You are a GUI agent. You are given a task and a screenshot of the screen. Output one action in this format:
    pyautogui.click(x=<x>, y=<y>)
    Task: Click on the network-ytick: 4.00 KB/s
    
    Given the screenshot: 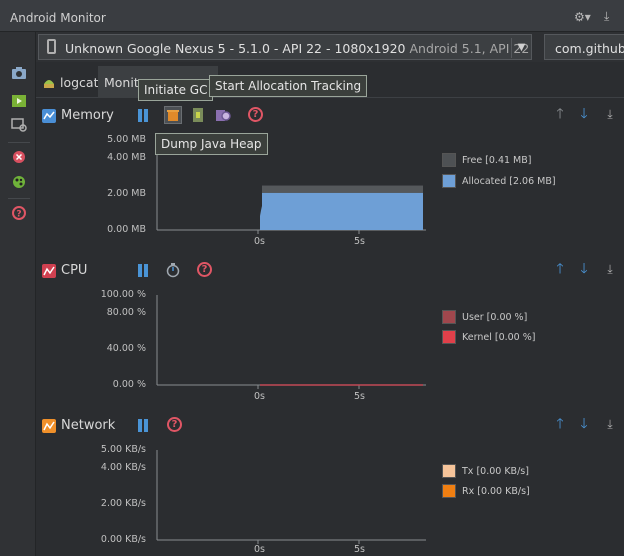 What is the action you would take?
    pyautogui.click(x=123, y=467)
    